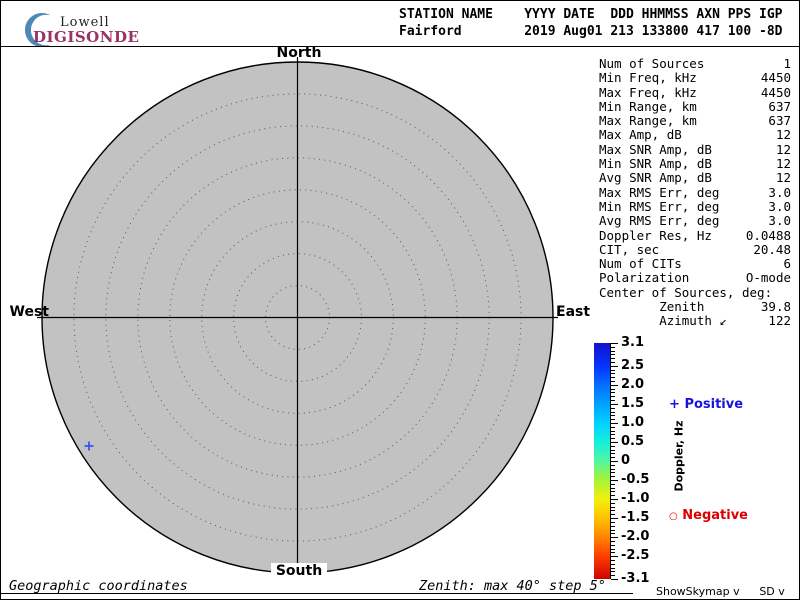 The height and width of the screenshot is (600, 800). What do you see at coordinates (695, 120) in the screenshot?
I see `param-row: Max Range, km 637` at bounding box center [695, 120].